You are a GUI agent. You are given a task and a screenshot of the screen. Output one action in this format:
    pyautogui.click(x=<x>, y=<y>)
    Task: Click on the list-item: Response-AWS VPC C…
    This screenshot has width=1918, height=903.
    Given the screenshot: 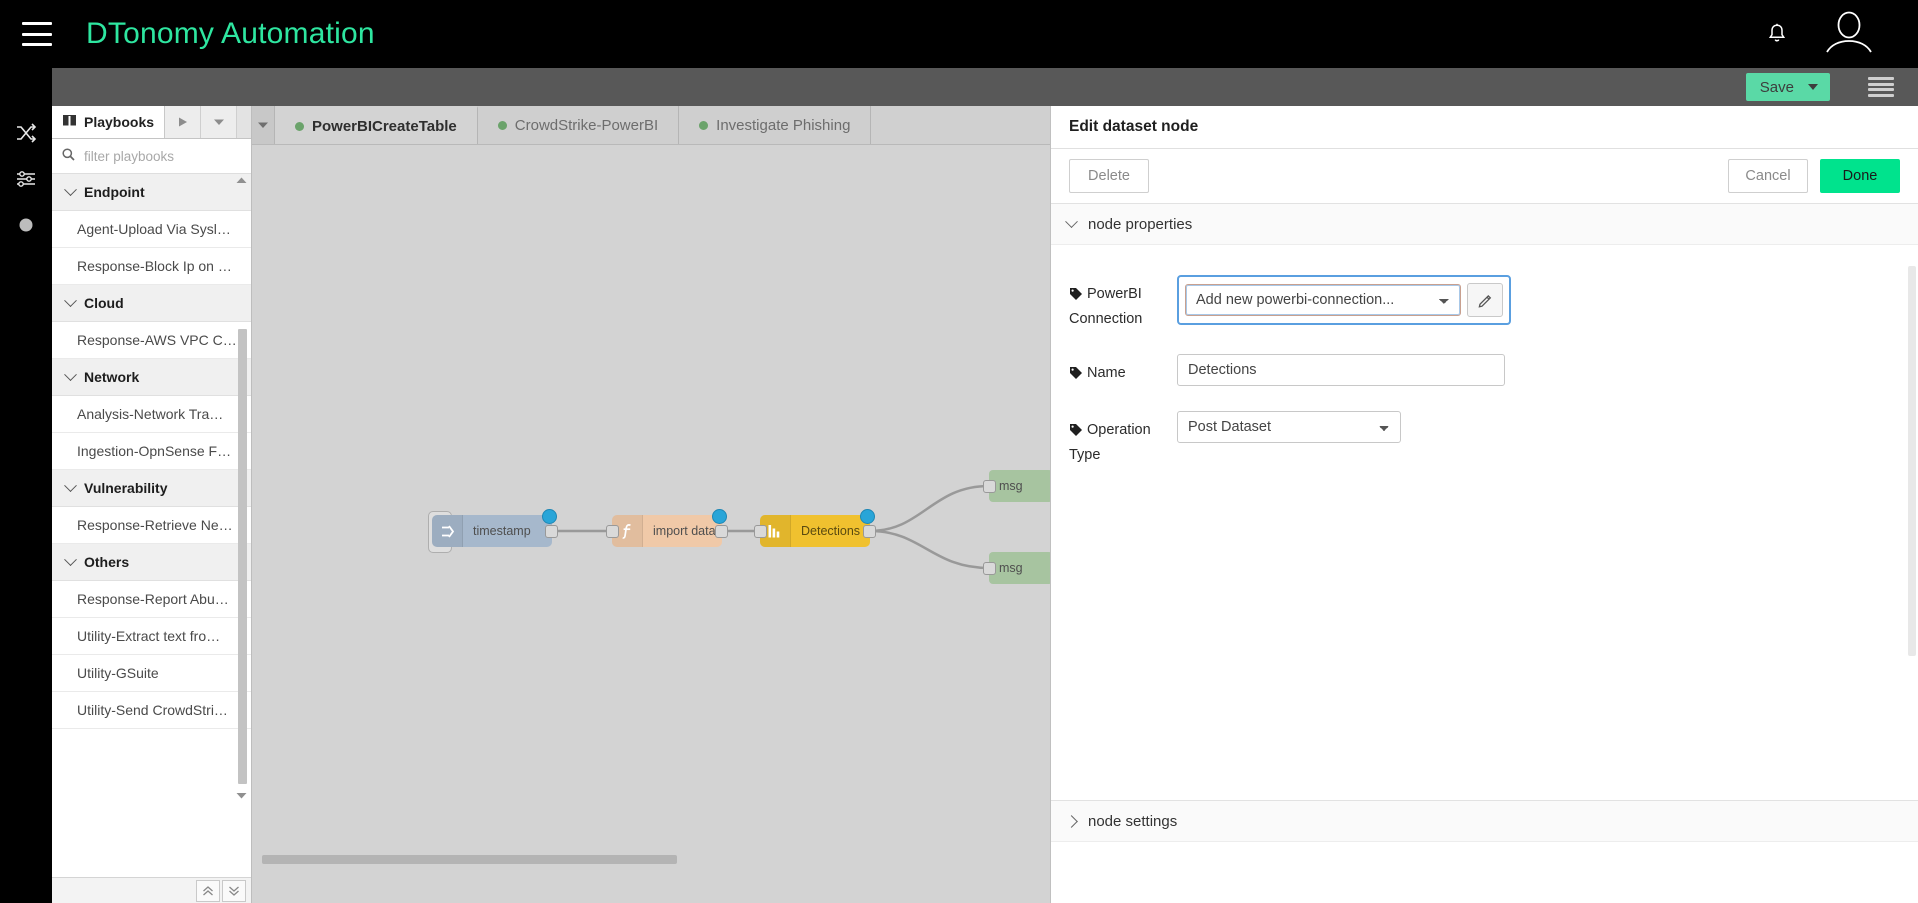 What is the action you would take?
    pyautogui.click(x=151, y=340)
    